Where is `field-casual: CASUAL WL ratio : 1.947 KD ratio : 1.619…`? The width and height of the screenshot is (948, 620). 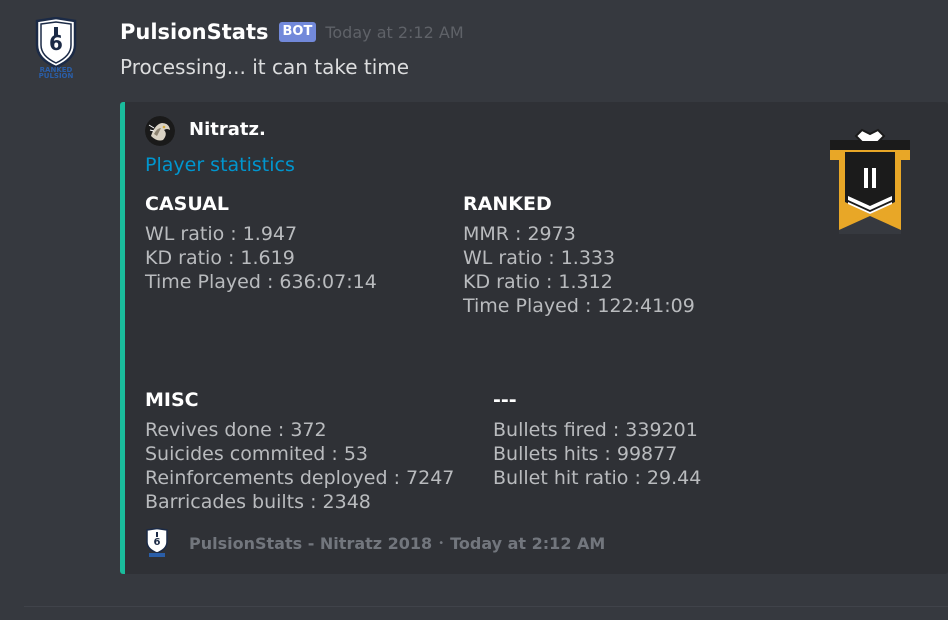
field-casual: CASUAL WL ratio : 1.947 KD ratio : 1.619… is located at coordinates (261, 242).